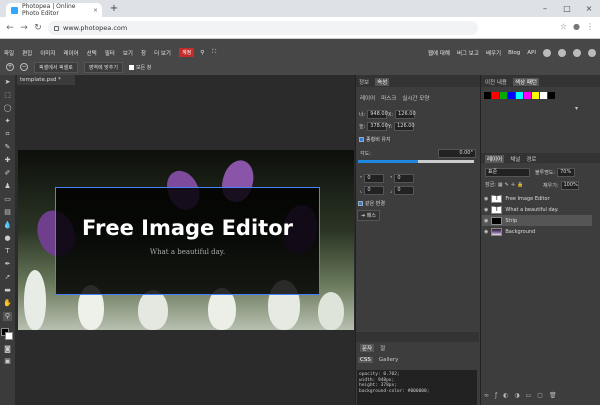 This screenshot has width=600, height=405. I want to click on menu-filter: 필터, so click(110, 53).